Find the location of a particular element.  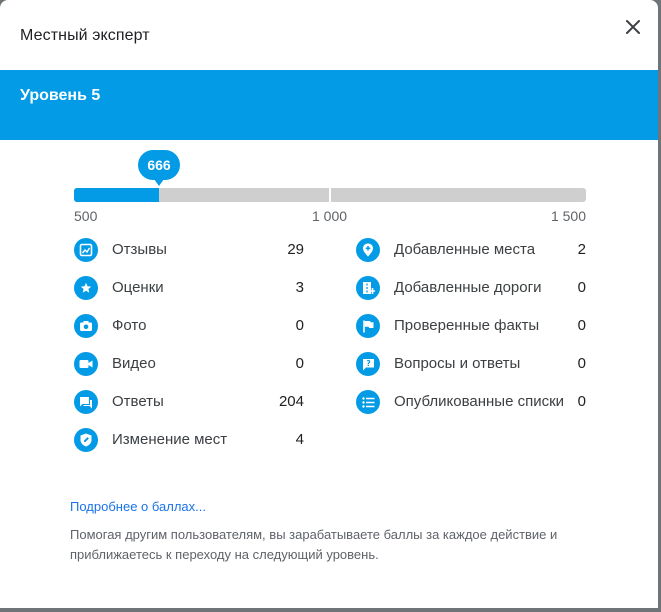

progress-min-label: 500 is located at coordinates (86, 216).